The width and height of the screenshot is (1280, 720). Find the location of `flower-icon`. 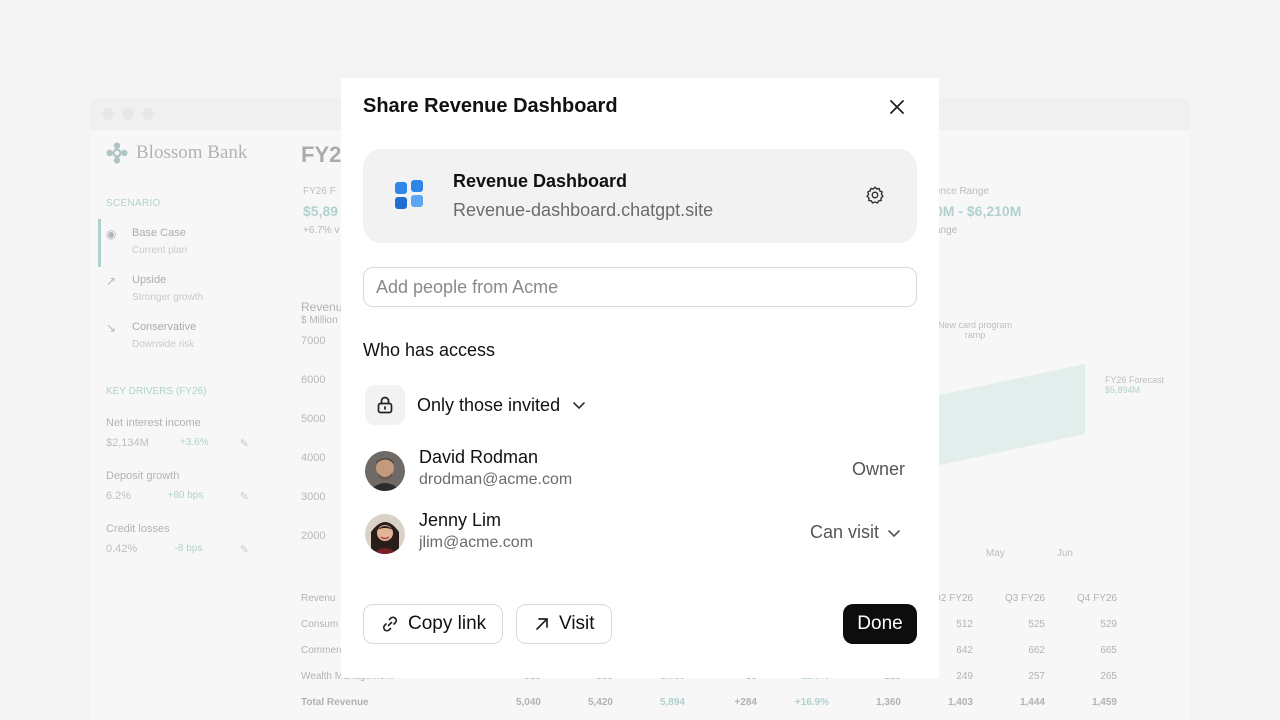

flower-icon is located at coordinates (117, 153).